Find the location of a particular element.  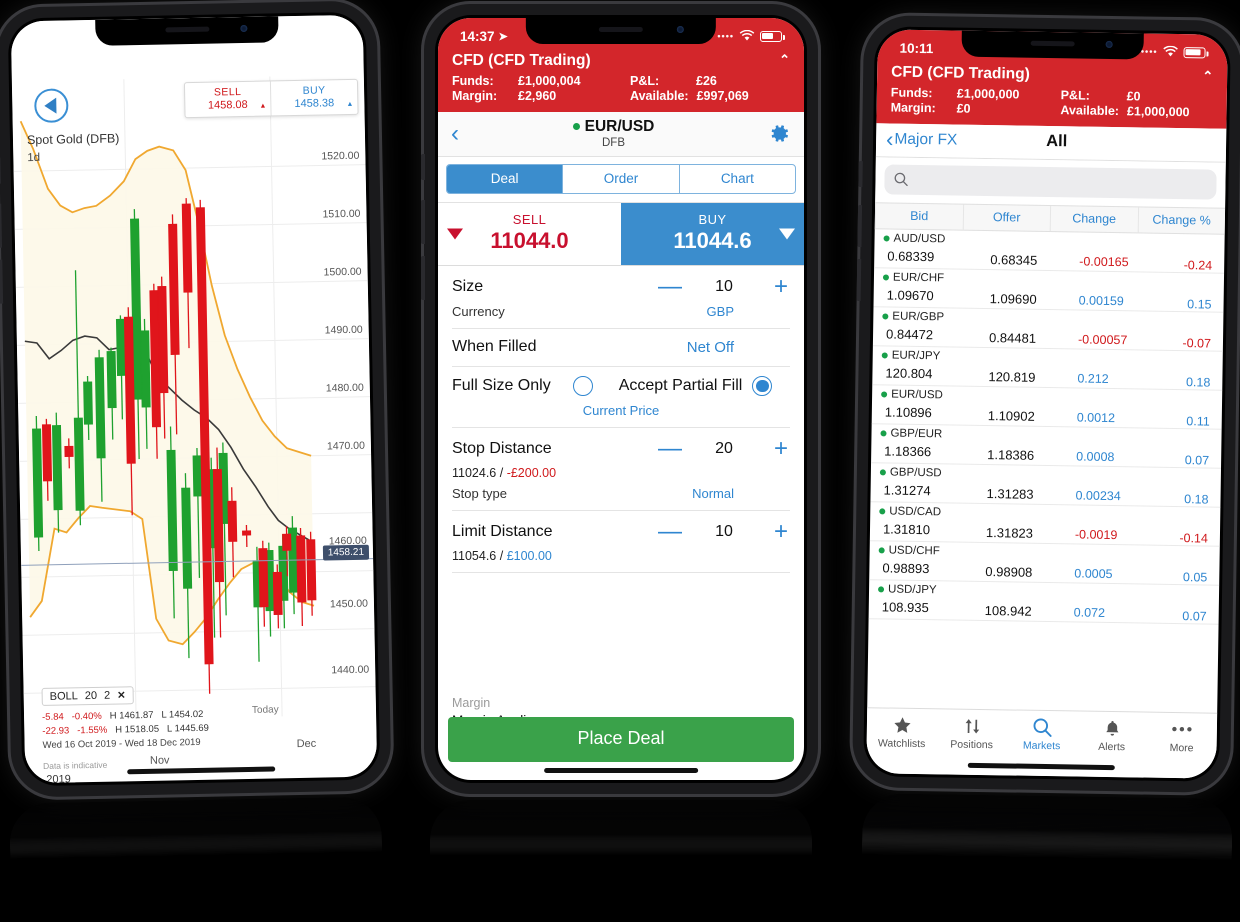

table-row: EUR/CHF 1.09670 1.09690 0.00159 0.15 is located at coordinates (1049, 290).